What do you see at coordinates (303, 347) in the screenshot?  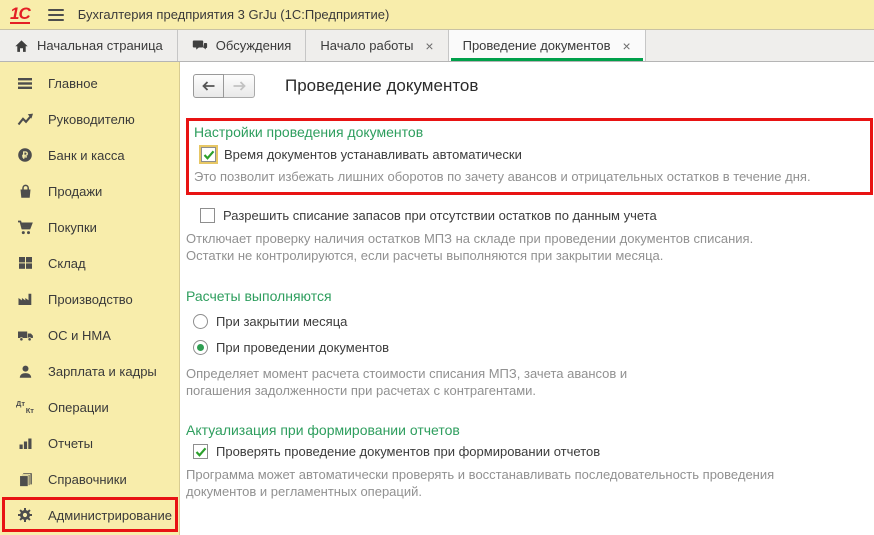 I see `radio-label: При проведении документов` at bounding box center [303, 347].